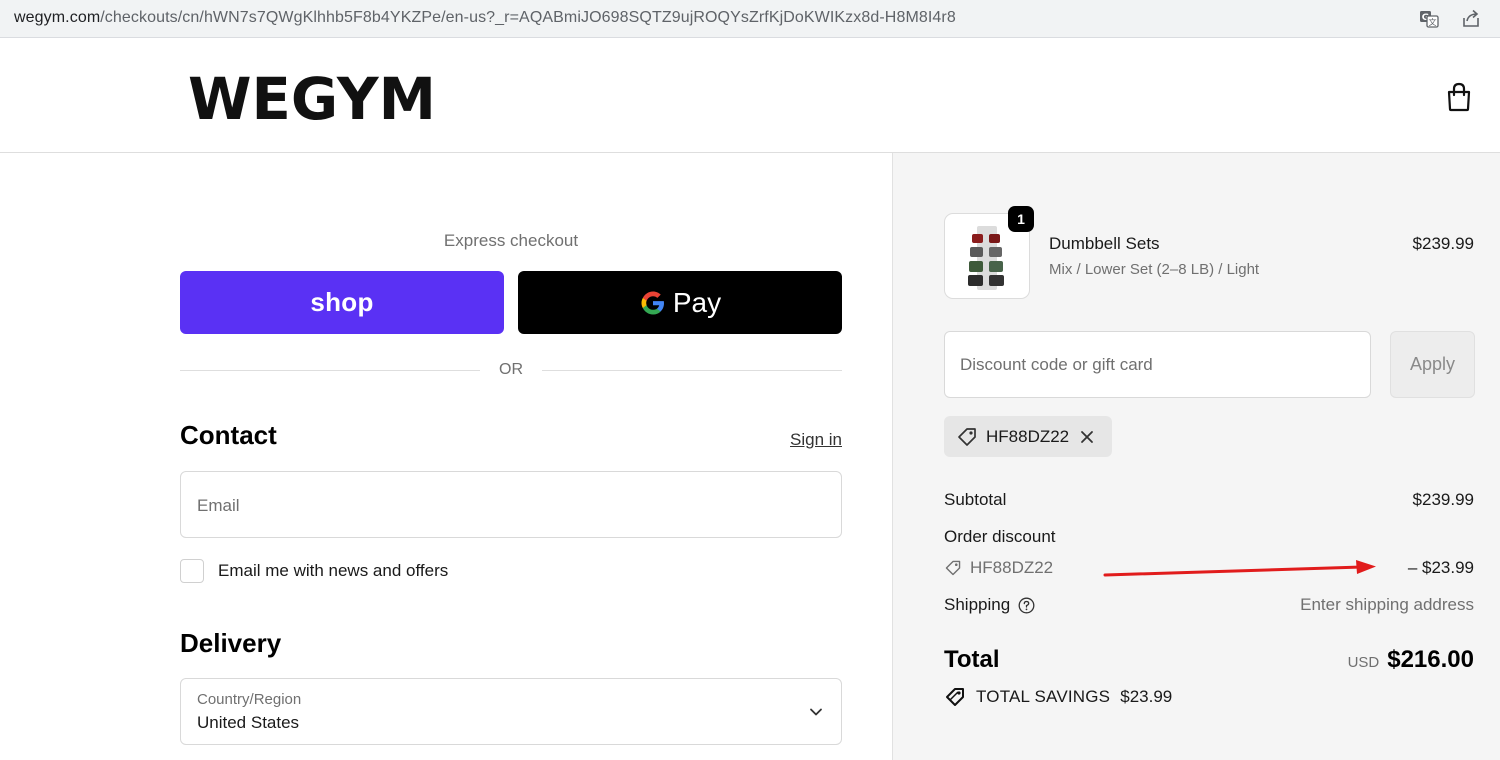 This screenshot has height=760, width=1500. What do you see at coordinates (955, 697) in the screenshot?
I see `savings-tag-icon` at bounding box center [955, 697].